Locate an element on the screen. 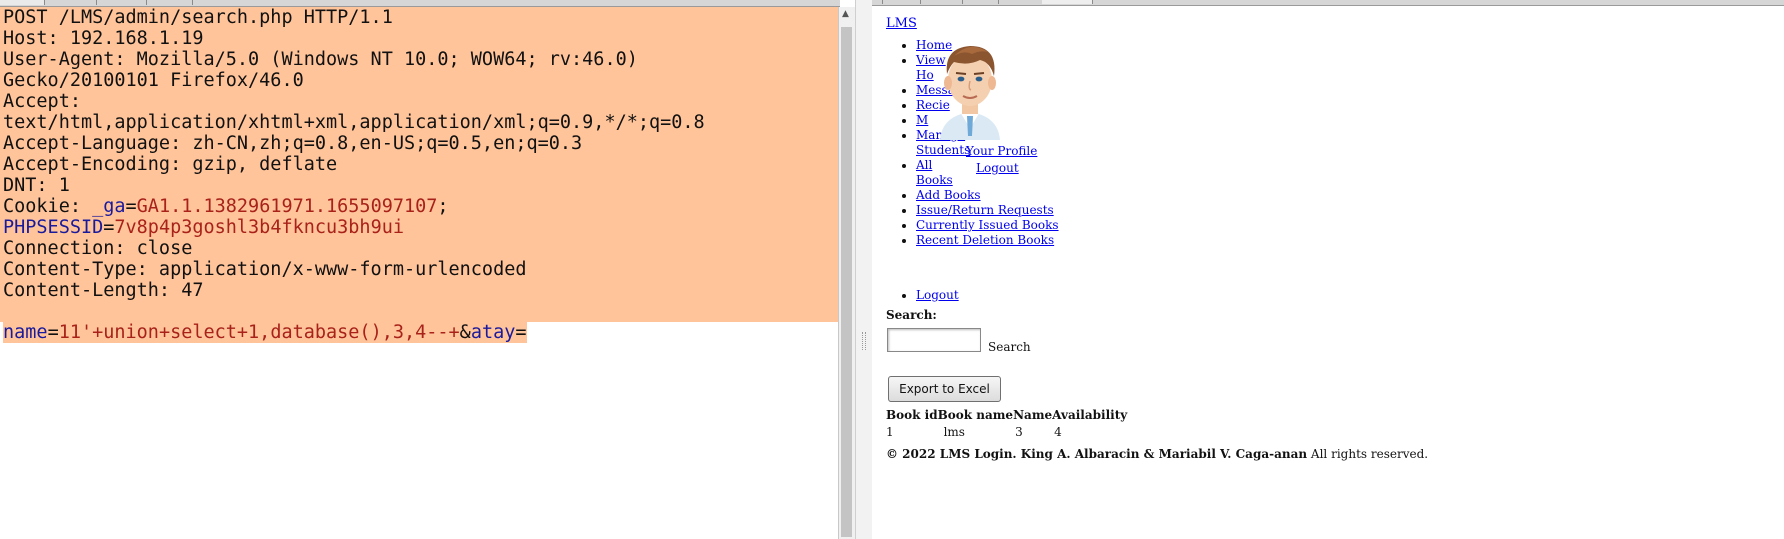  user-avatar-icon is located at coordinates (970, 93).